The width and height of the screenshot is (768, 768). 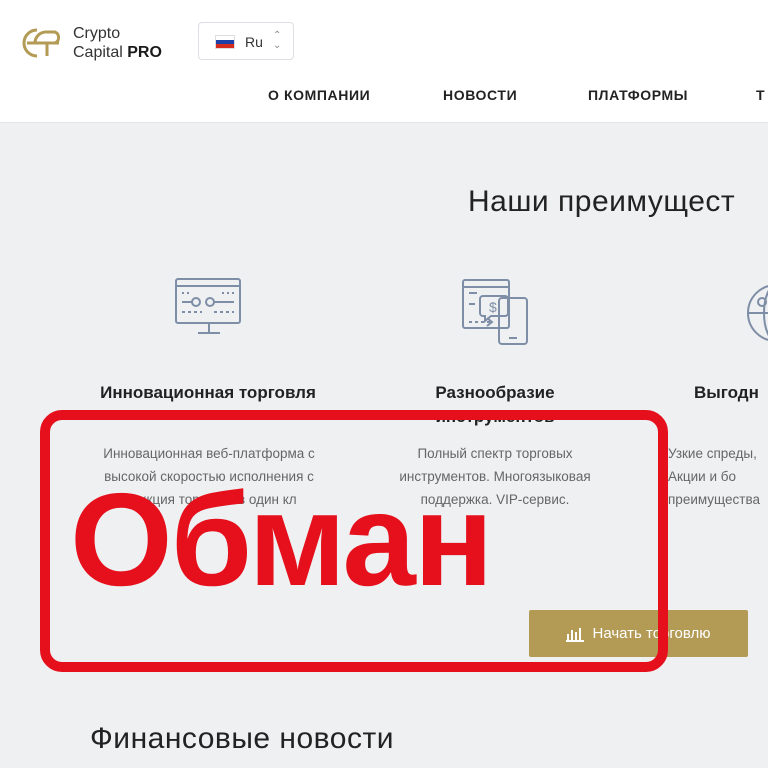 I want to click on feature-title-innovative: Инновационная торговля, so click(x=208, y=392).